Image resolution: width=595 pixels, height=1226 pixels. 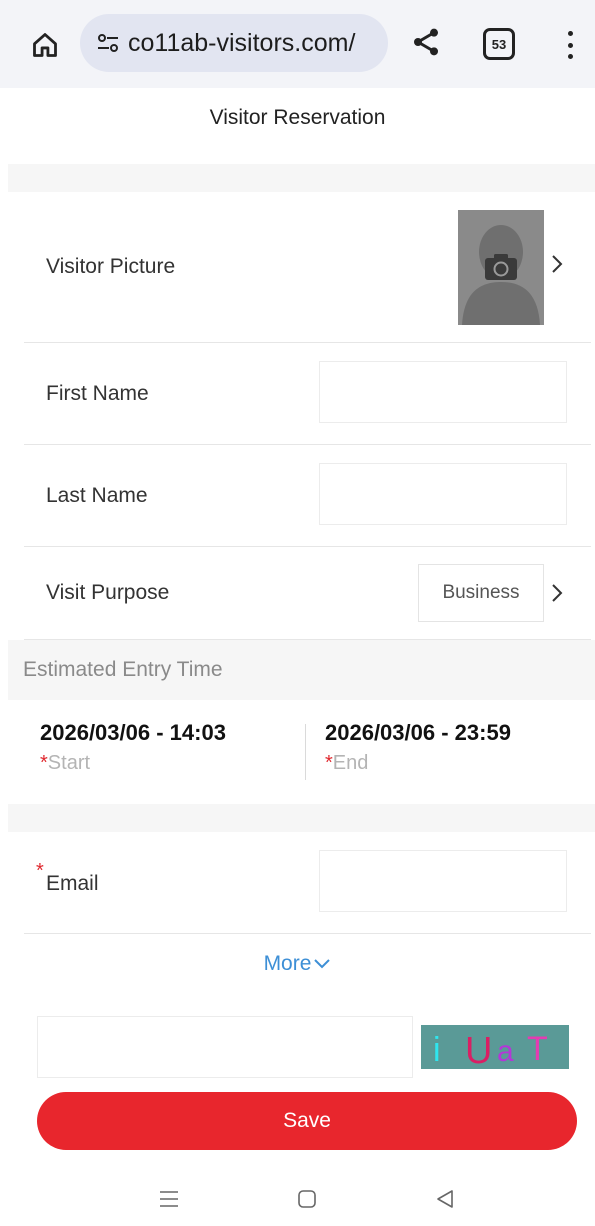 I want to click on email-row: * Email, so click(x=307, y=883).